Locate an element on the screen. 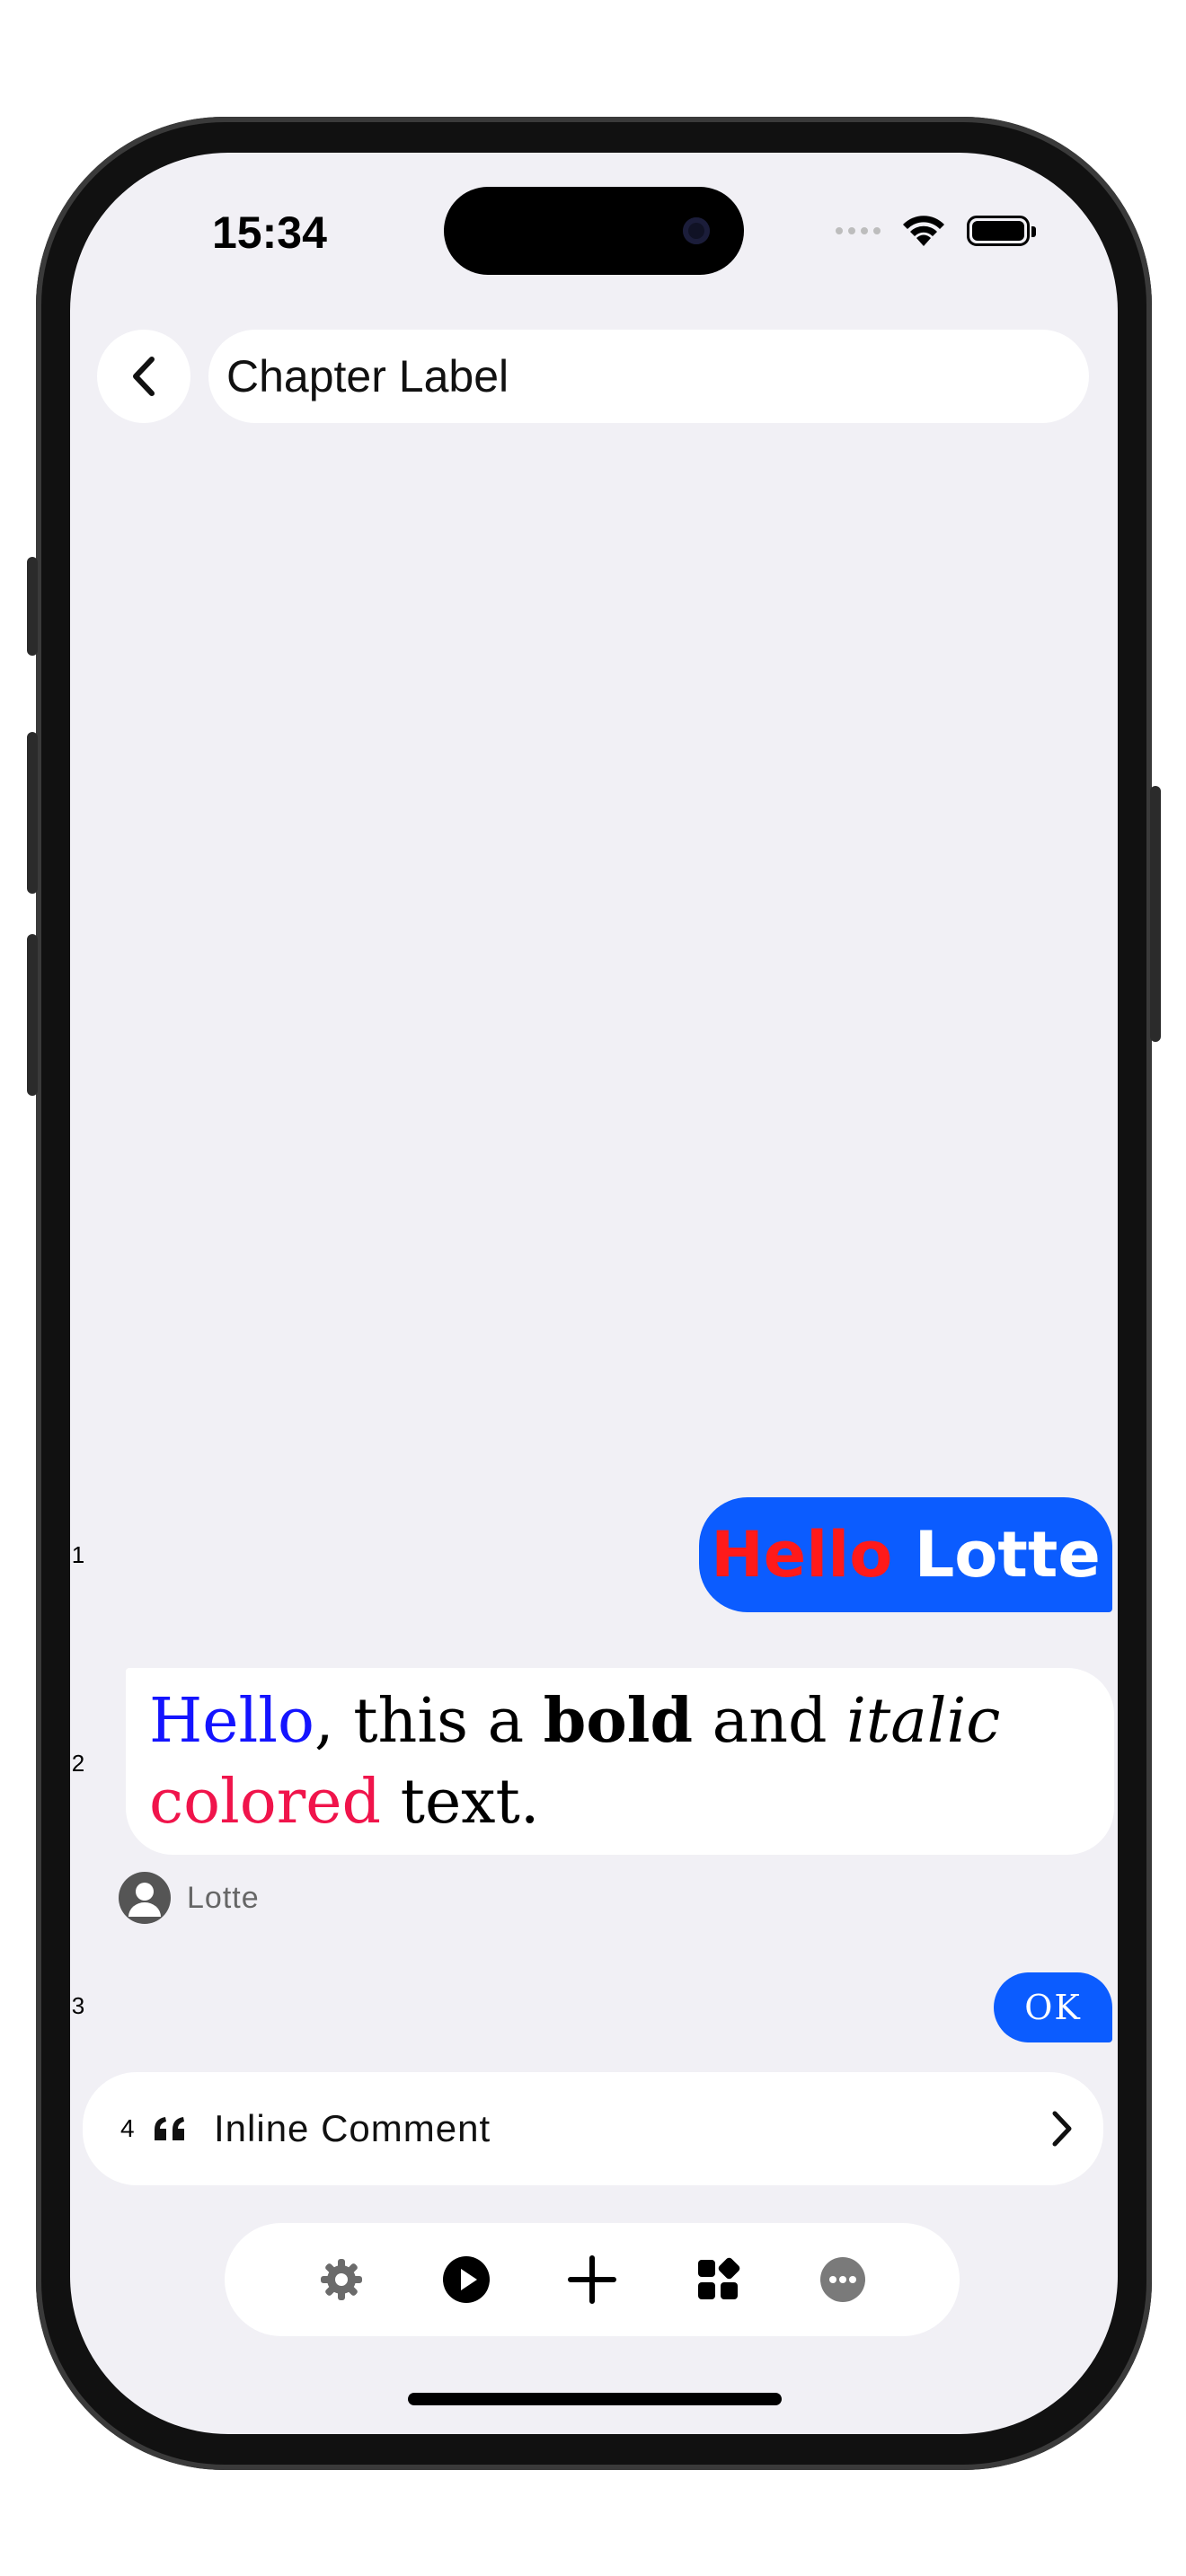 This screenshot has height=2576, width=1186. chevron-left-icon is located at coordinates (144, 376).